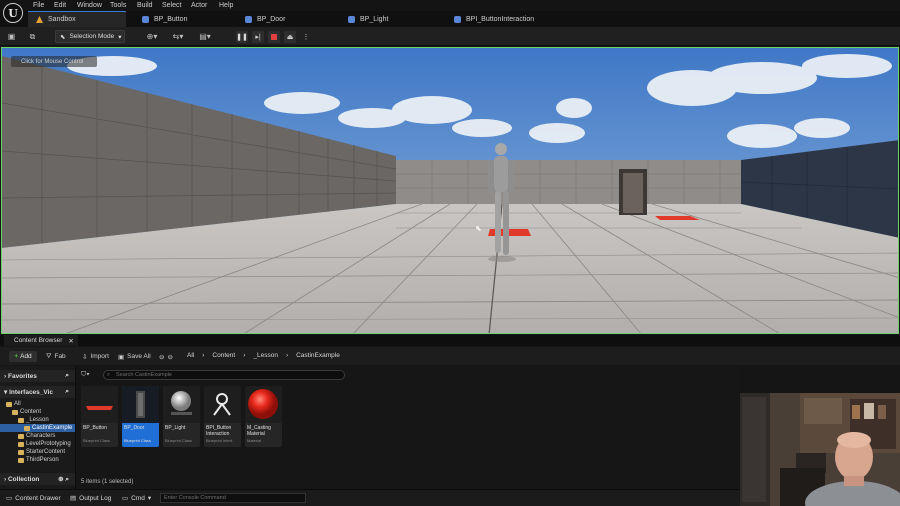 This screenshot has height=506, width=900. I want to click on door-icon, so click(140, 404).